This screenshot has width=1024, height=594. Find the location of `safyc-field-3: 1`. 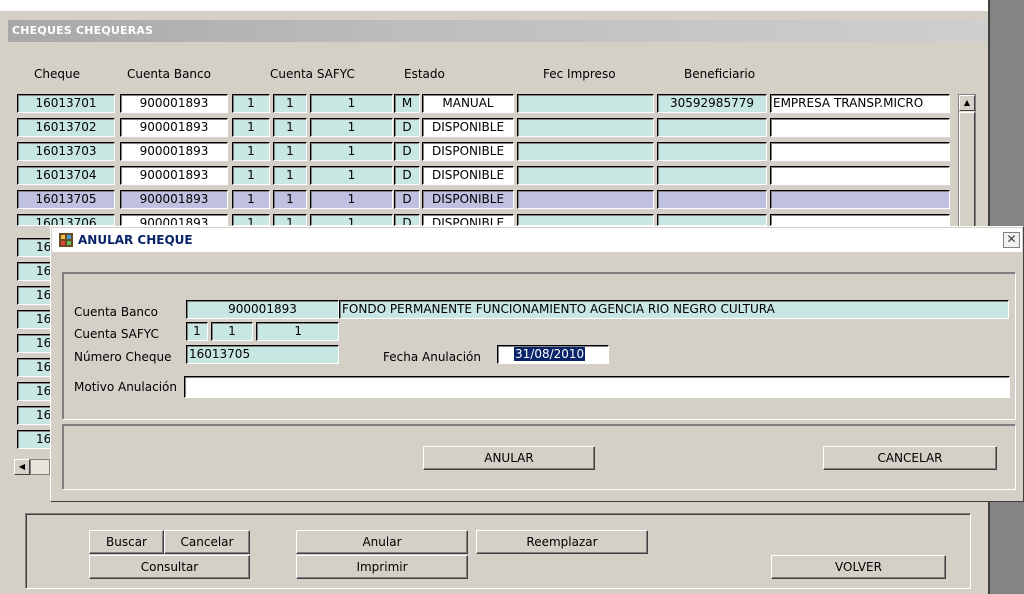

safyc-field-3: 1 is located at coordinates (297, 331).